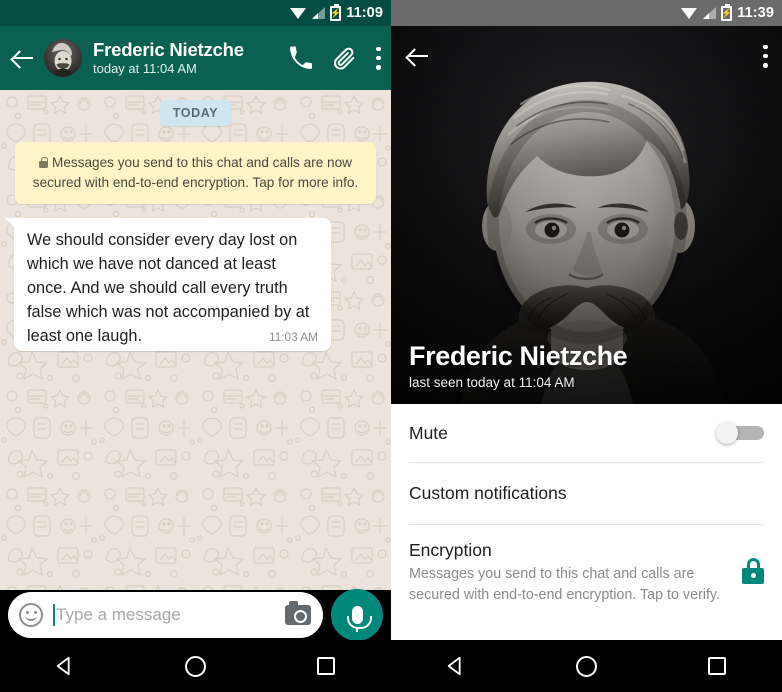 This screenshot has width=782, height=692. I want to click on microphone-icon, so click(359, 619).